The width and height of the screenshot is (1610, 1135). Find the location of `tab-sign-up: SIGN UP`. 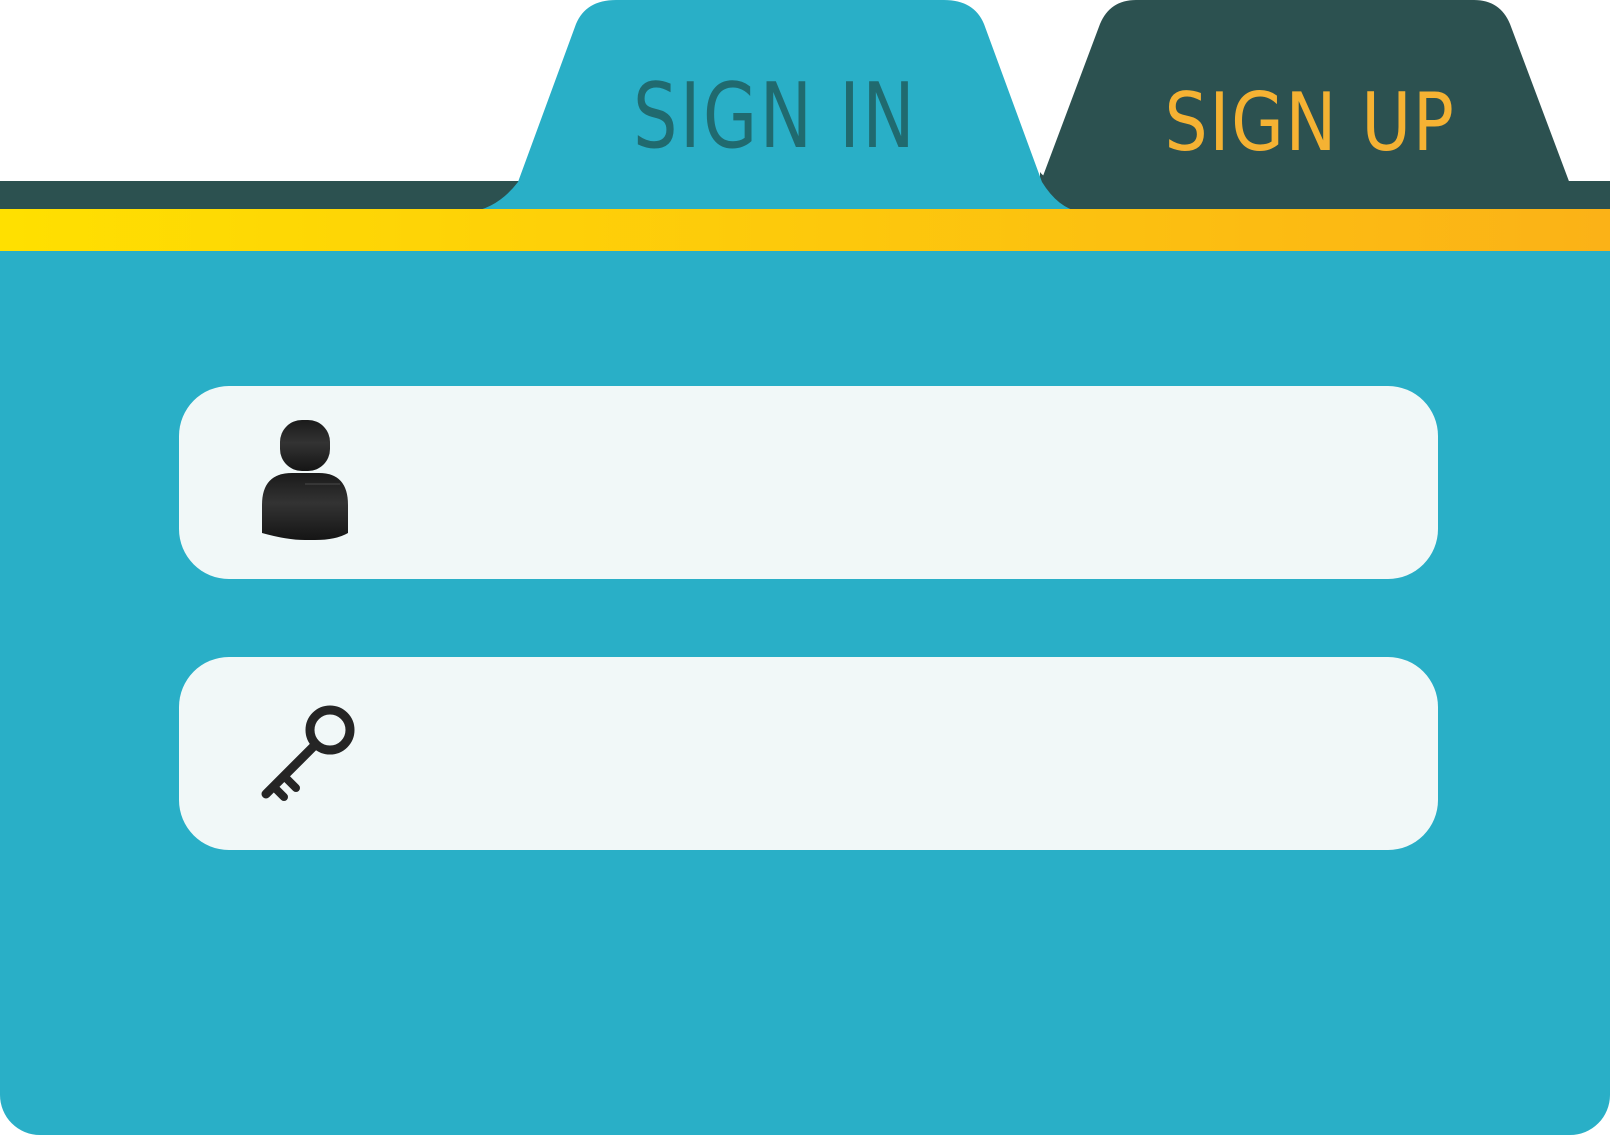

tab-sign-up: SIGN UP is located at coordinates (1310, 92).